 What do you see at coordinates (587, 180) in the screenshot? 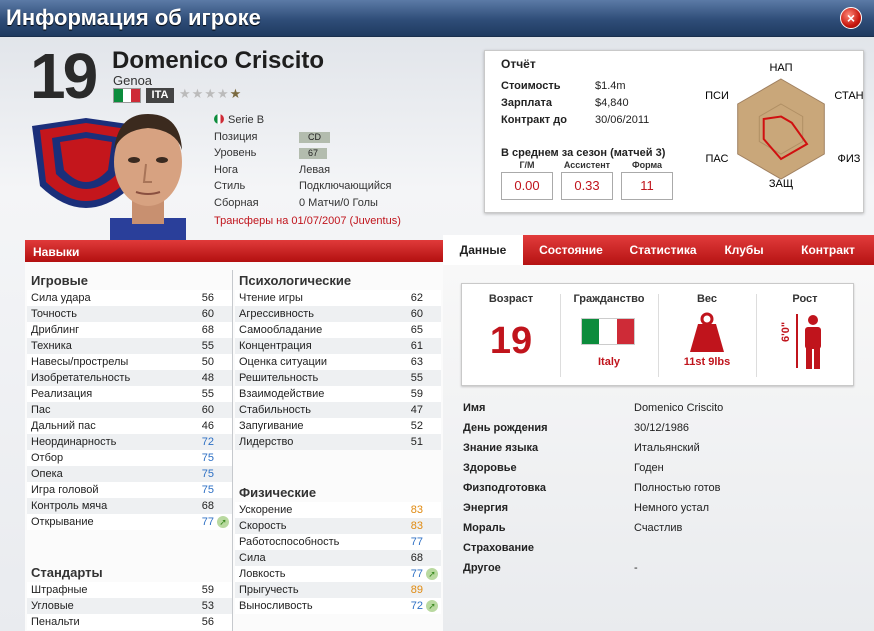
I see `avg-assists-box: Ассистент 0.33` at bounding box center [587, 180].